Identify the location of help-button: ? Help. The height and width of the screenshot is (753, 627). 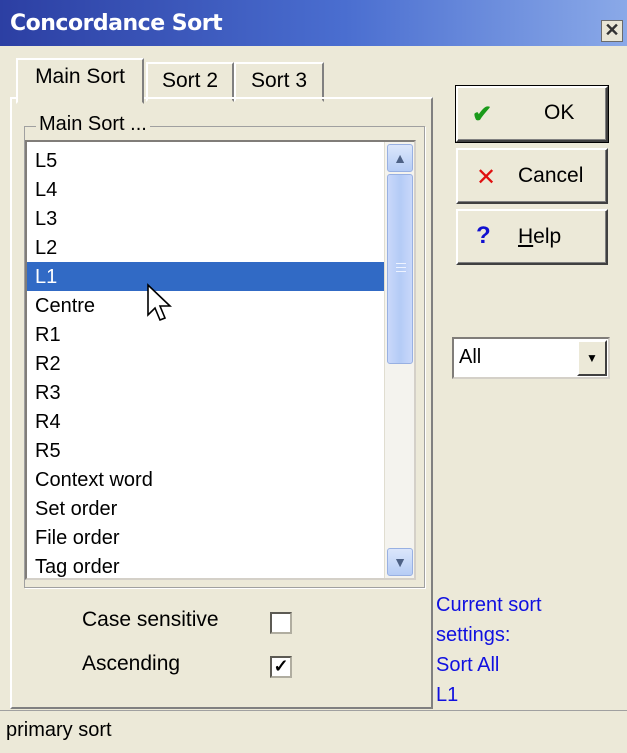
(532, 237).